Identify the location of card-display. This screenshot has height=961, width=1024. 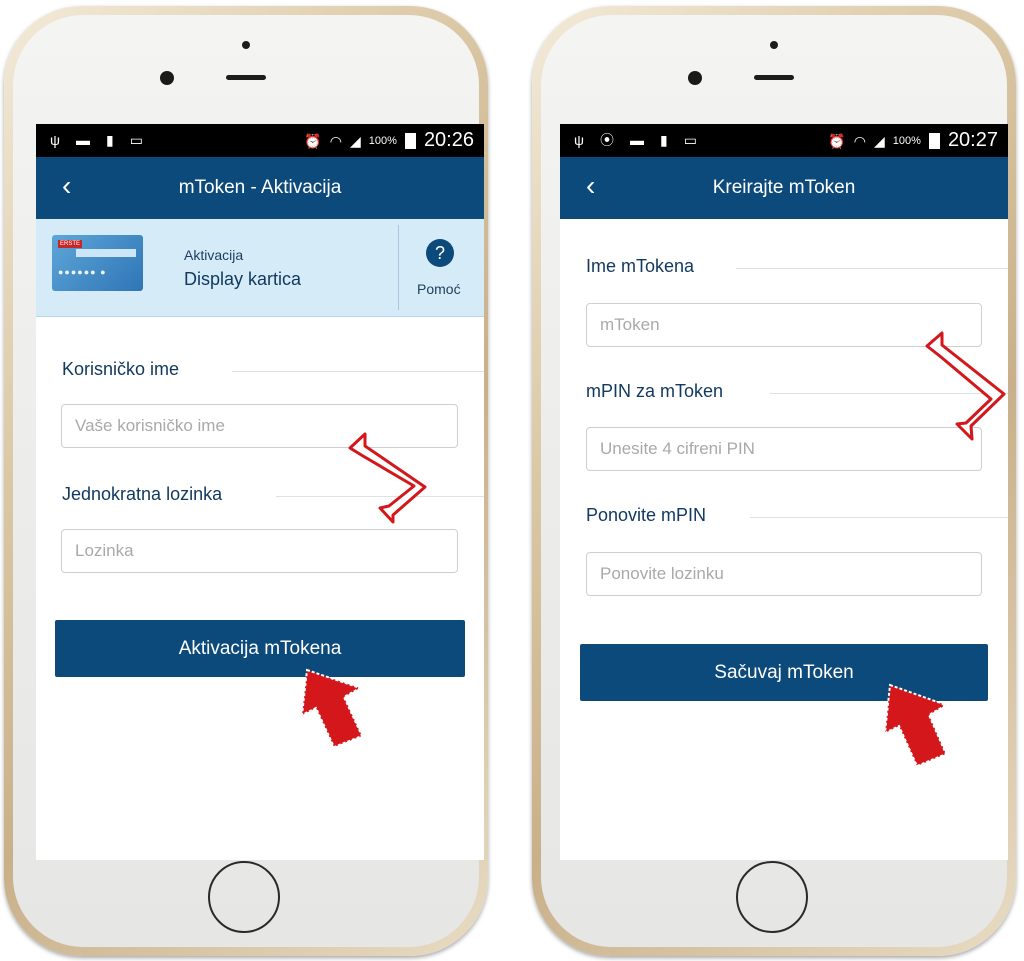
(106, 253).